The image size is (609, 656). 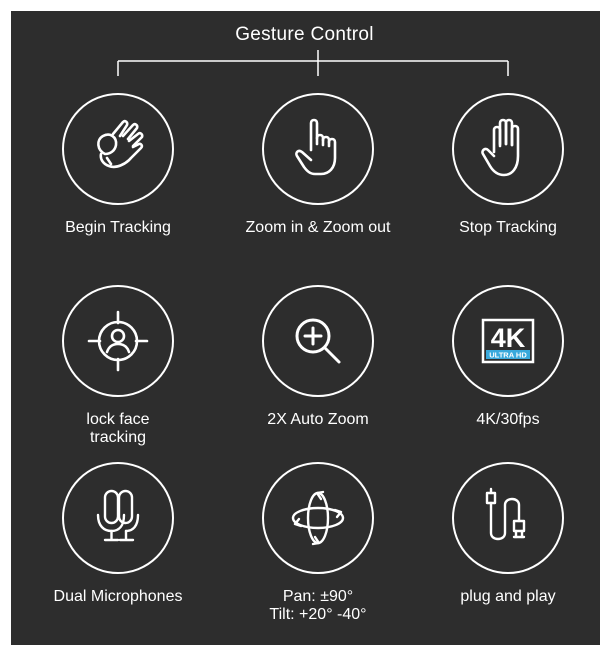 I want to click on feature-zoom-in-out: Zoom in & Zoom out, so click(x=318, y=165).